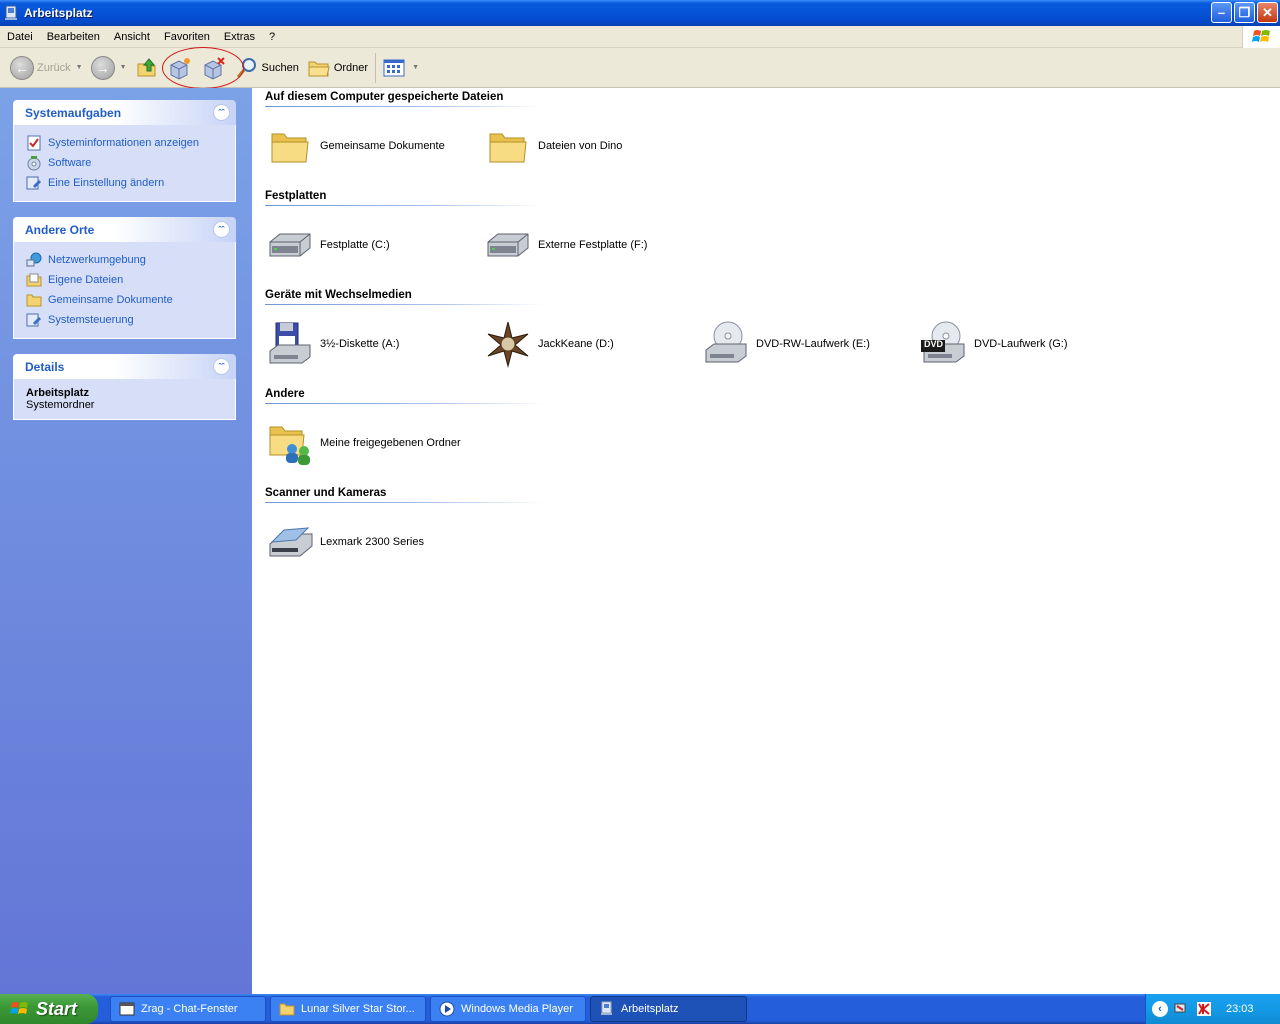 Image resolution: width=1280 pixels, height=1024 pixels. What do you see at coordinates (124, 112) in the screenshot?
I see `system-tasks-header: Systemaufgaben ˆˆ` at bounding box center [124, 112].